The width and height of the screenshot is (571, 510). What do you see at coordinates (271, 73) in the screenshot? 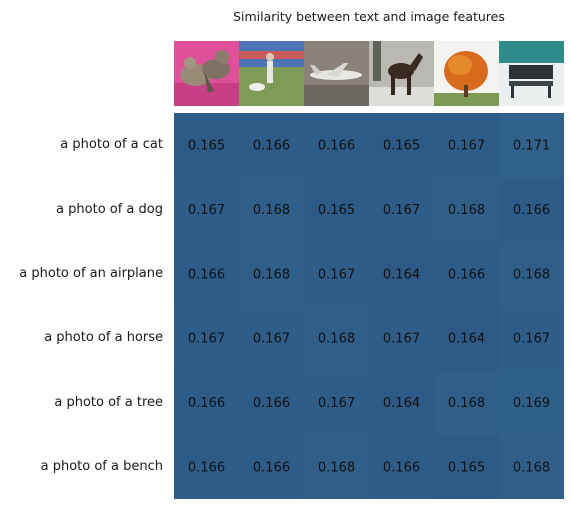
I see `dog-icon` at bounding box center [271, 73].